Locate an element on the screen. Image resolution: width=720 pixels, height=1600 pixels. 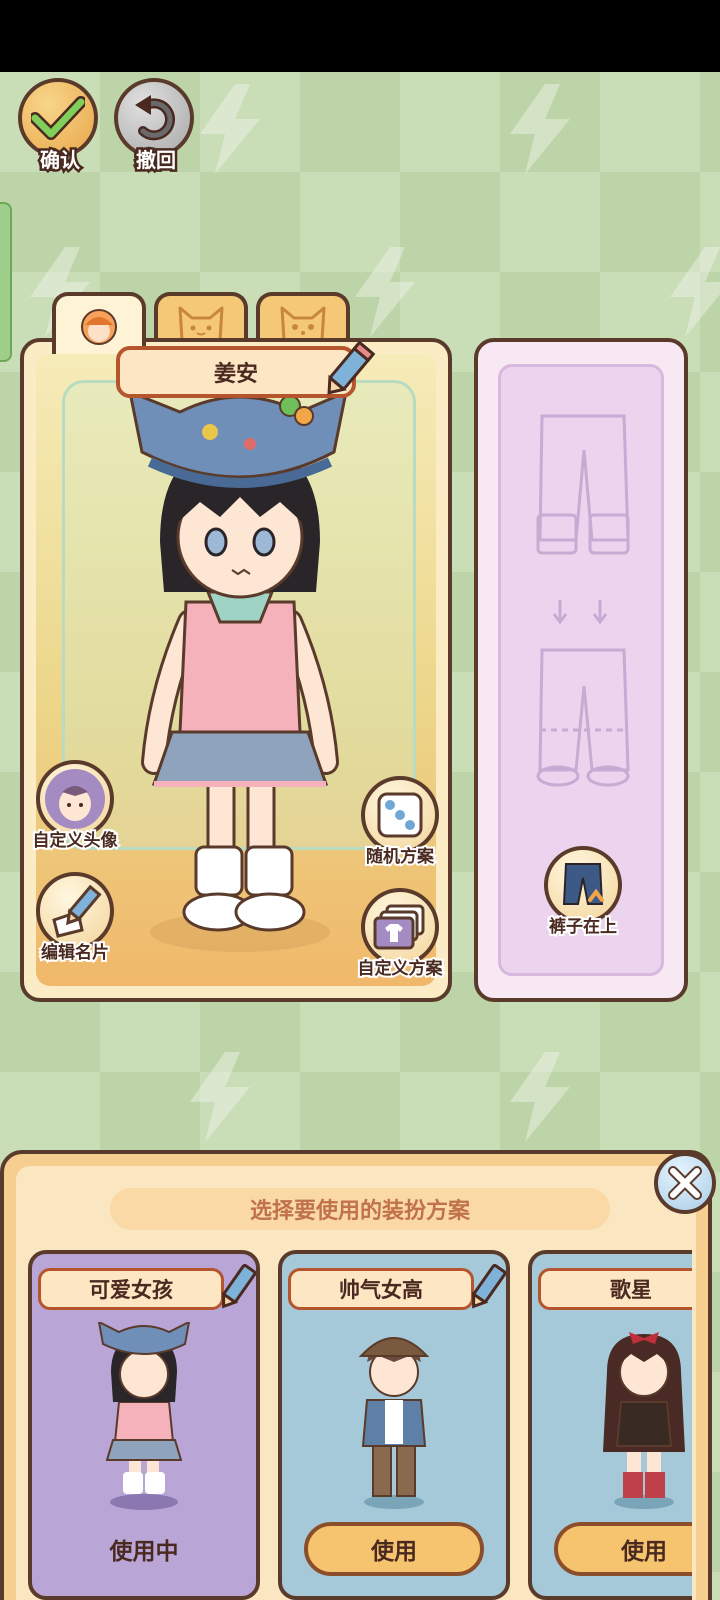
outfit-card-name: 可爱女孩 is located at coordinates (131, 1289).